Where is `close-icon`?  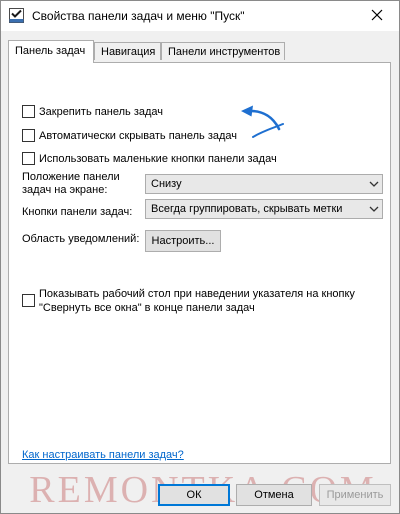
close-icon is located at coordinates (377, 16).